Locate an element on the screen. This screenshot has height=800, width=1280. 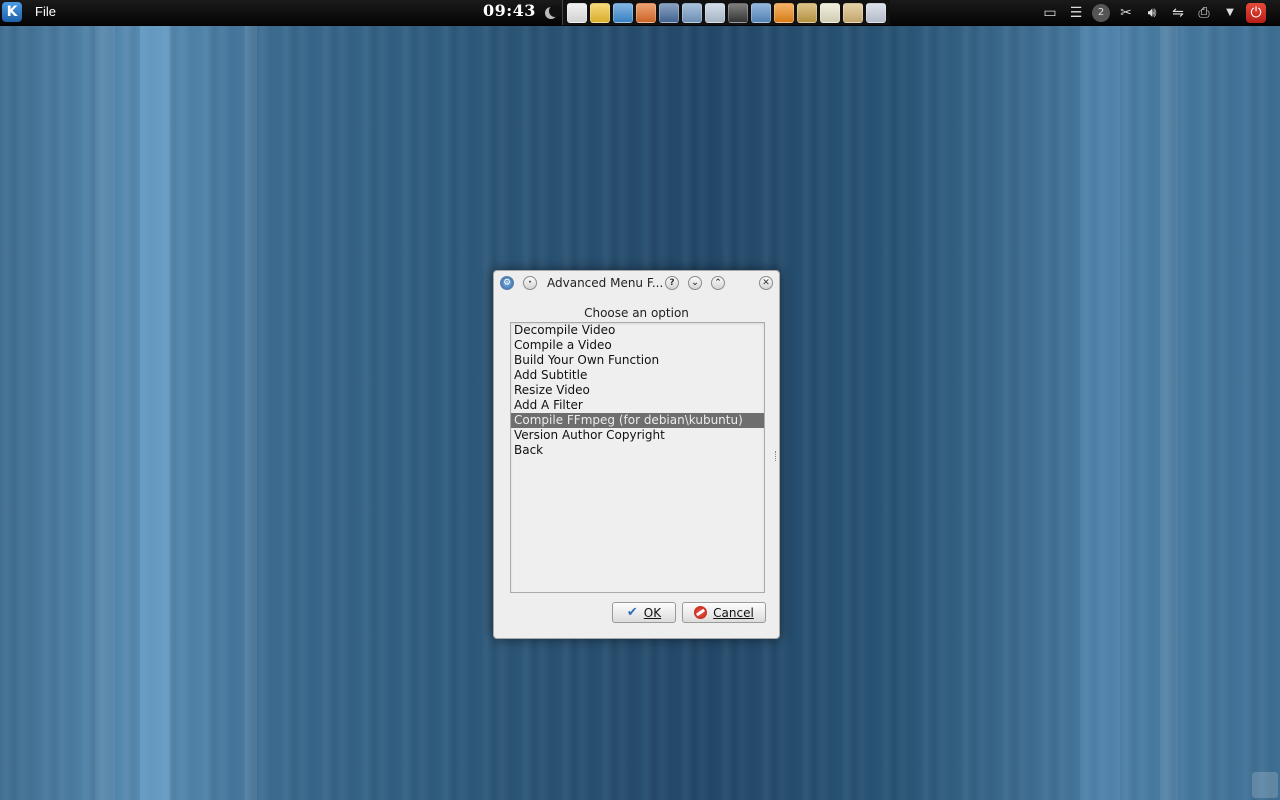
list-item: Version Author Copyright is located at coordinates (637, 435).